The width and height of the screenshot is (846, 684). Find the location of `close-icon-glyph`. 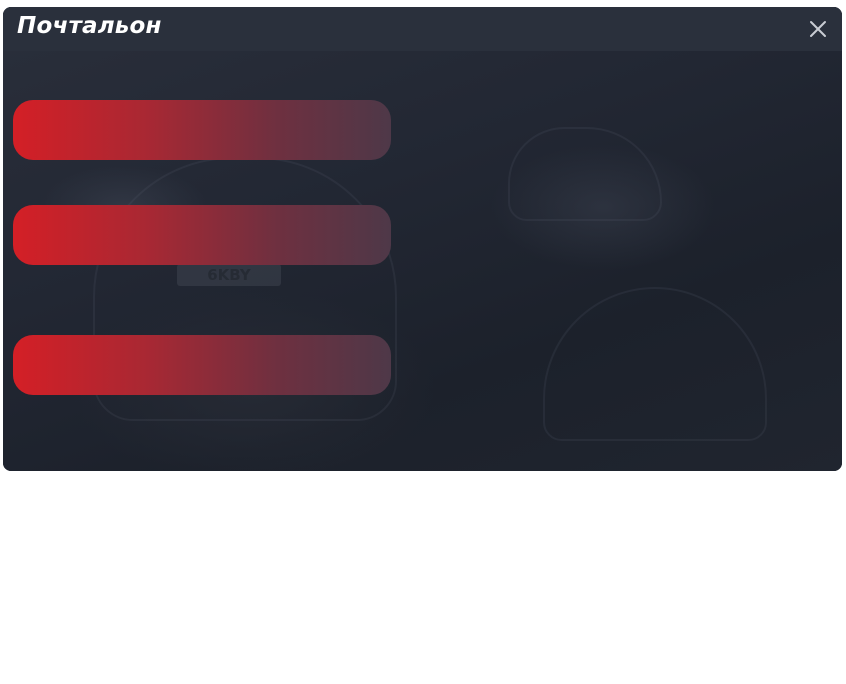

close-icon-glyph is located at coordinates (818, 29).